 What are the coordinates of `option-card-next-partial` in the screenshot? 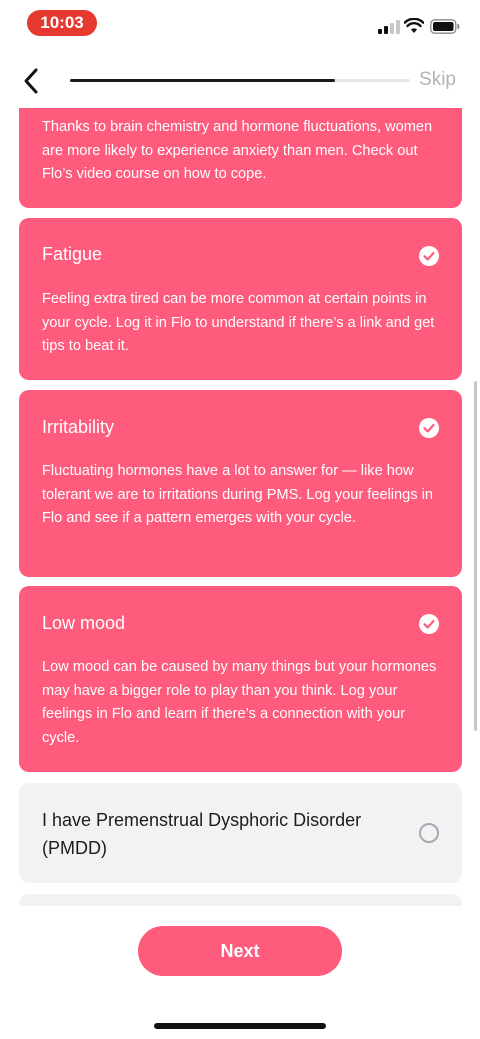 It's located at (240, 900).